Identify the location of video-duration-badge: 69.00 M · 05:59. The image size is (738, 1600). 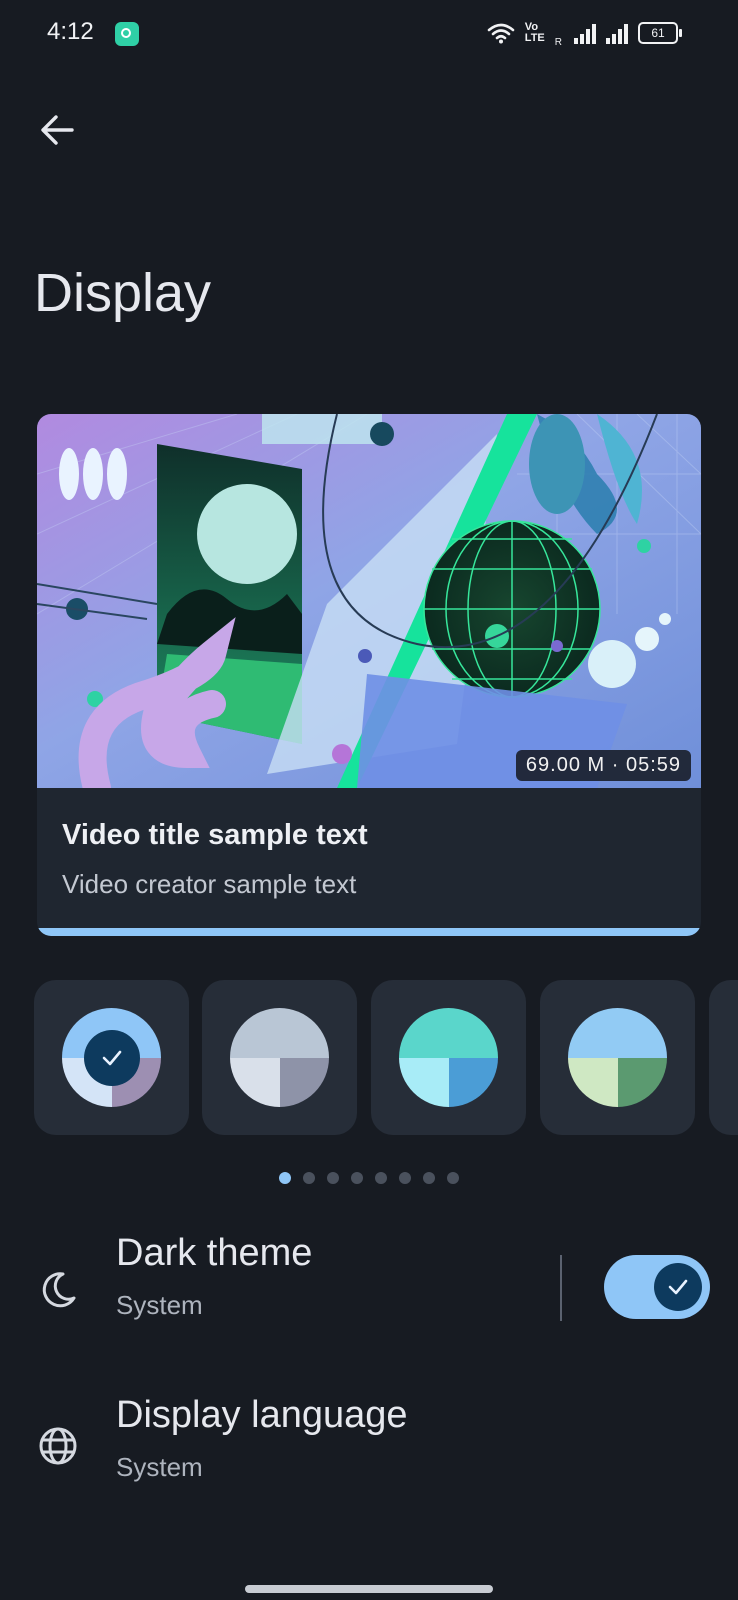
(603, 765).